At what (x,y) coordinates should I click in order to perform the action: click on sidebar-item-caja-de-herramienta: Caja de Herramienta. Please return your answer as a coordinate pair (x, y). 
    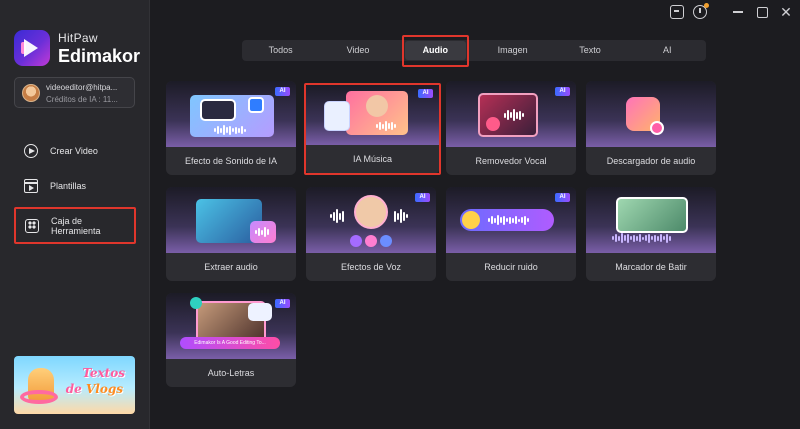
    Looking at the image, I should click on (75, 225).